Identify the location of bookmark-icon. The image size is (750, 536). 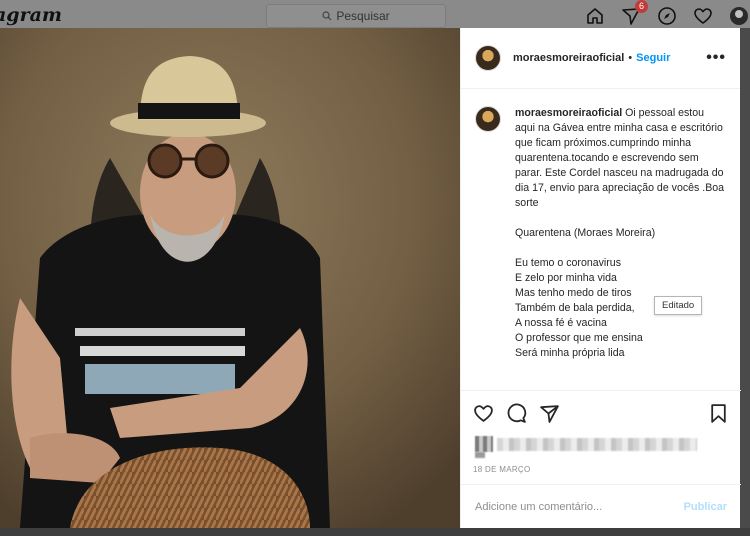
(718, 413).